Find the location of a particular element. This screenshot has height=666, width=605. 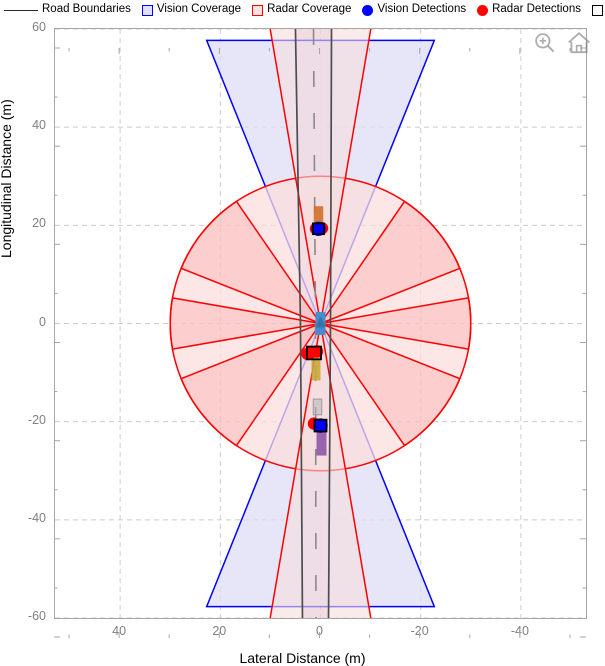

y-tick-label: 60 is located at coordinates (39, 27).